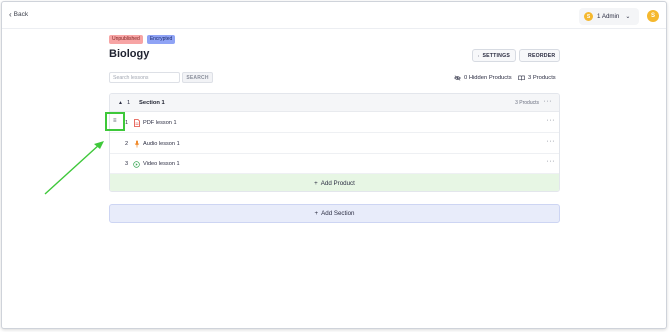 The width and height of the screenshot is (670, 332). I want to click on book-icon, so click(521, 78).